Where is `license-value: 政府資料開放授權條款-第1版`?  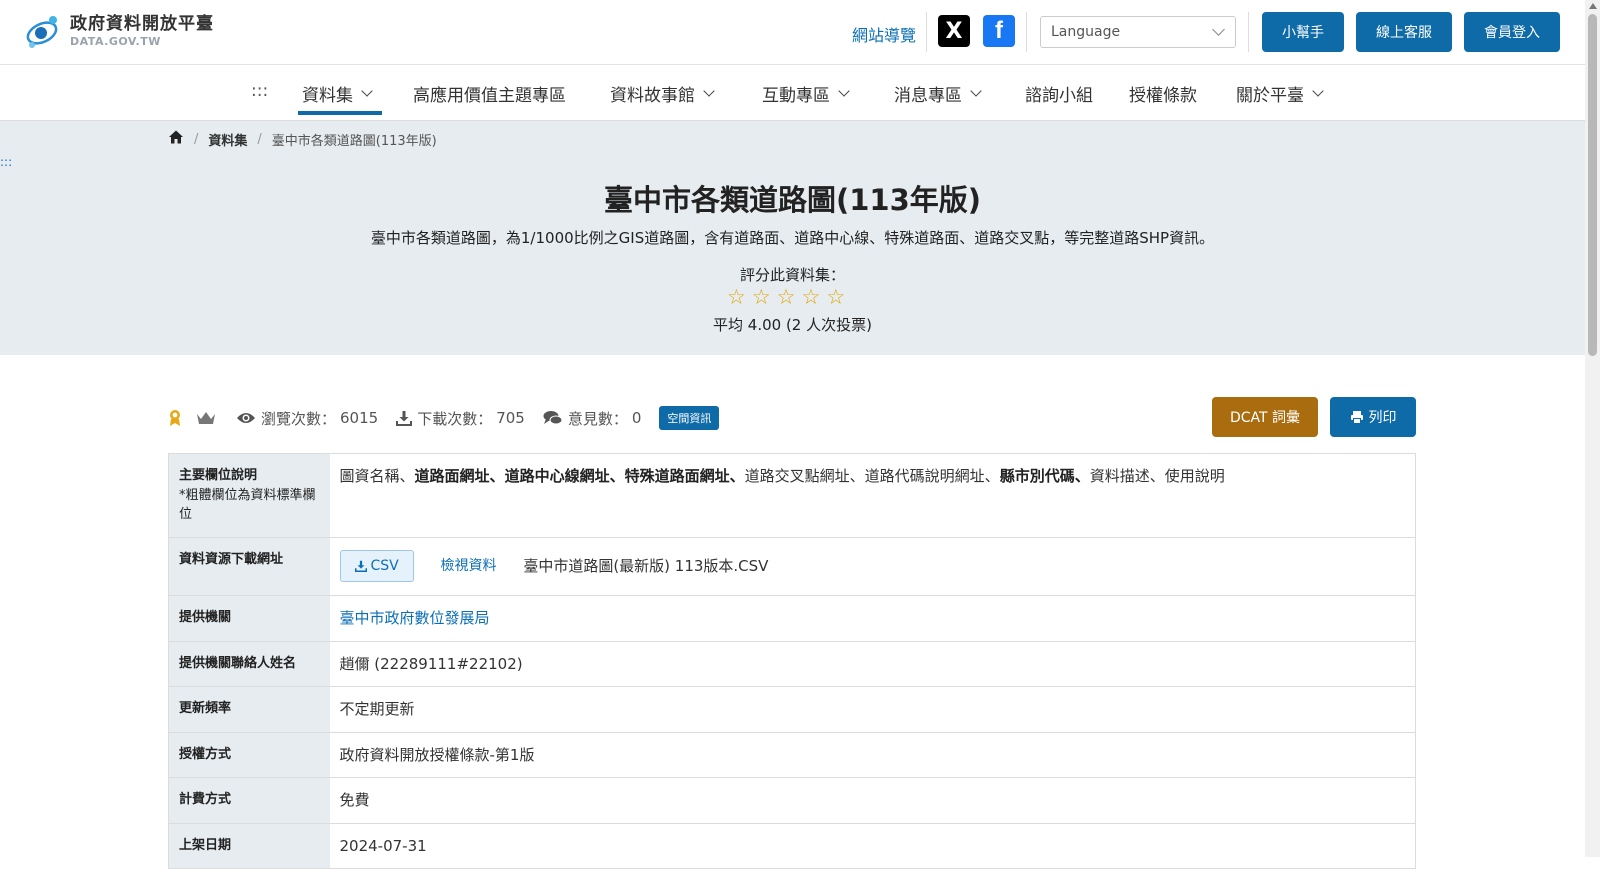 license-value: 政府資料開放授權條款-第1版 is located at coordinates (437, 754).